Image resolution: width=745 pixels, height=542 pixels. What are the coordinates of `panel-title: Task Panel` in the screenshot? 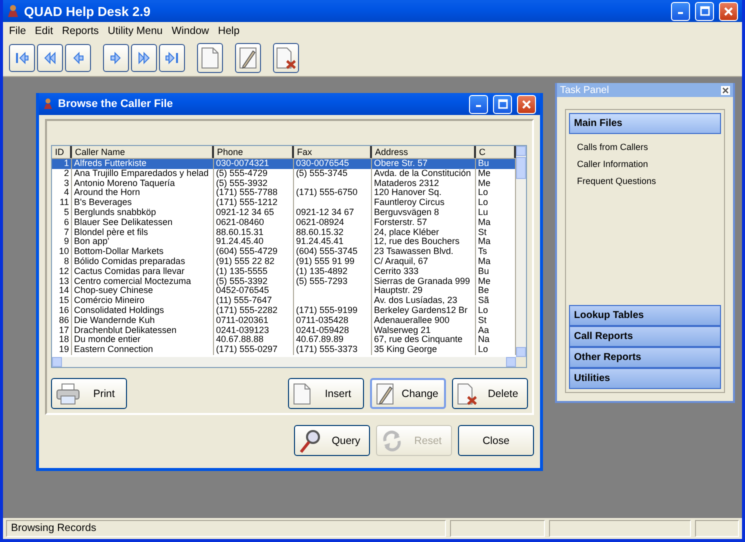 It's located at (584, 90).